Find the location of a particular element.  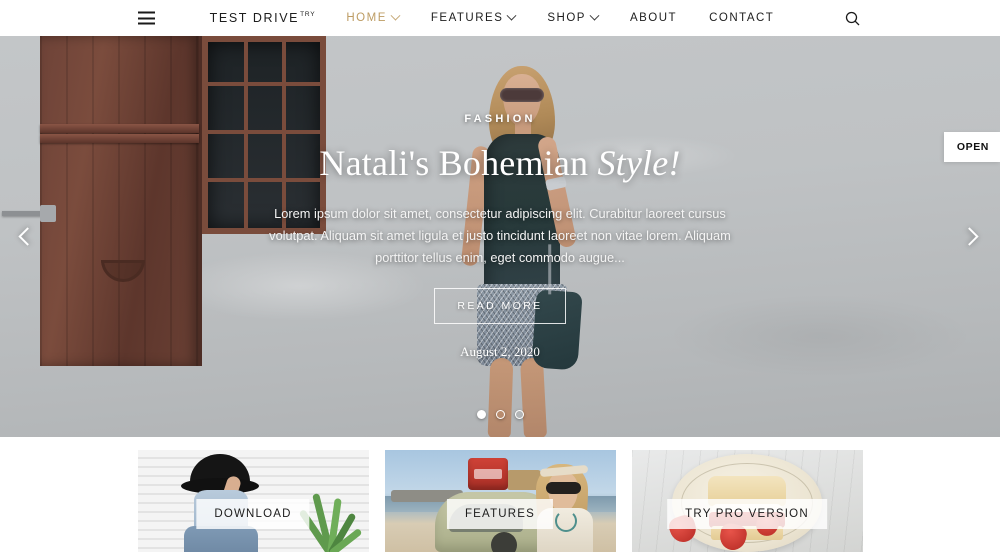

nav-item-label: ABOUT is located at coordinates (653, 18).